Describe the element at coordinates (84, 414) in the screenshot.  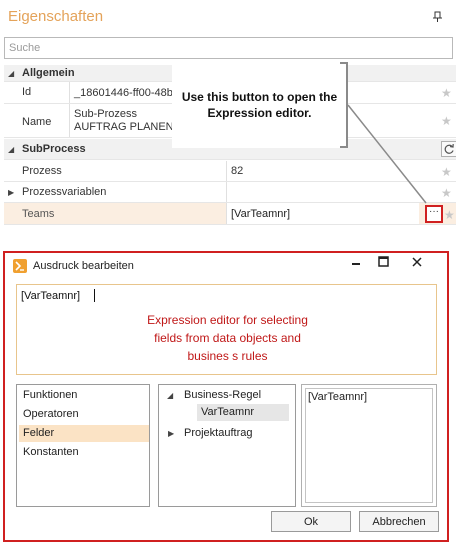
I see `list-item-operatoren: Operatoren` at that location.